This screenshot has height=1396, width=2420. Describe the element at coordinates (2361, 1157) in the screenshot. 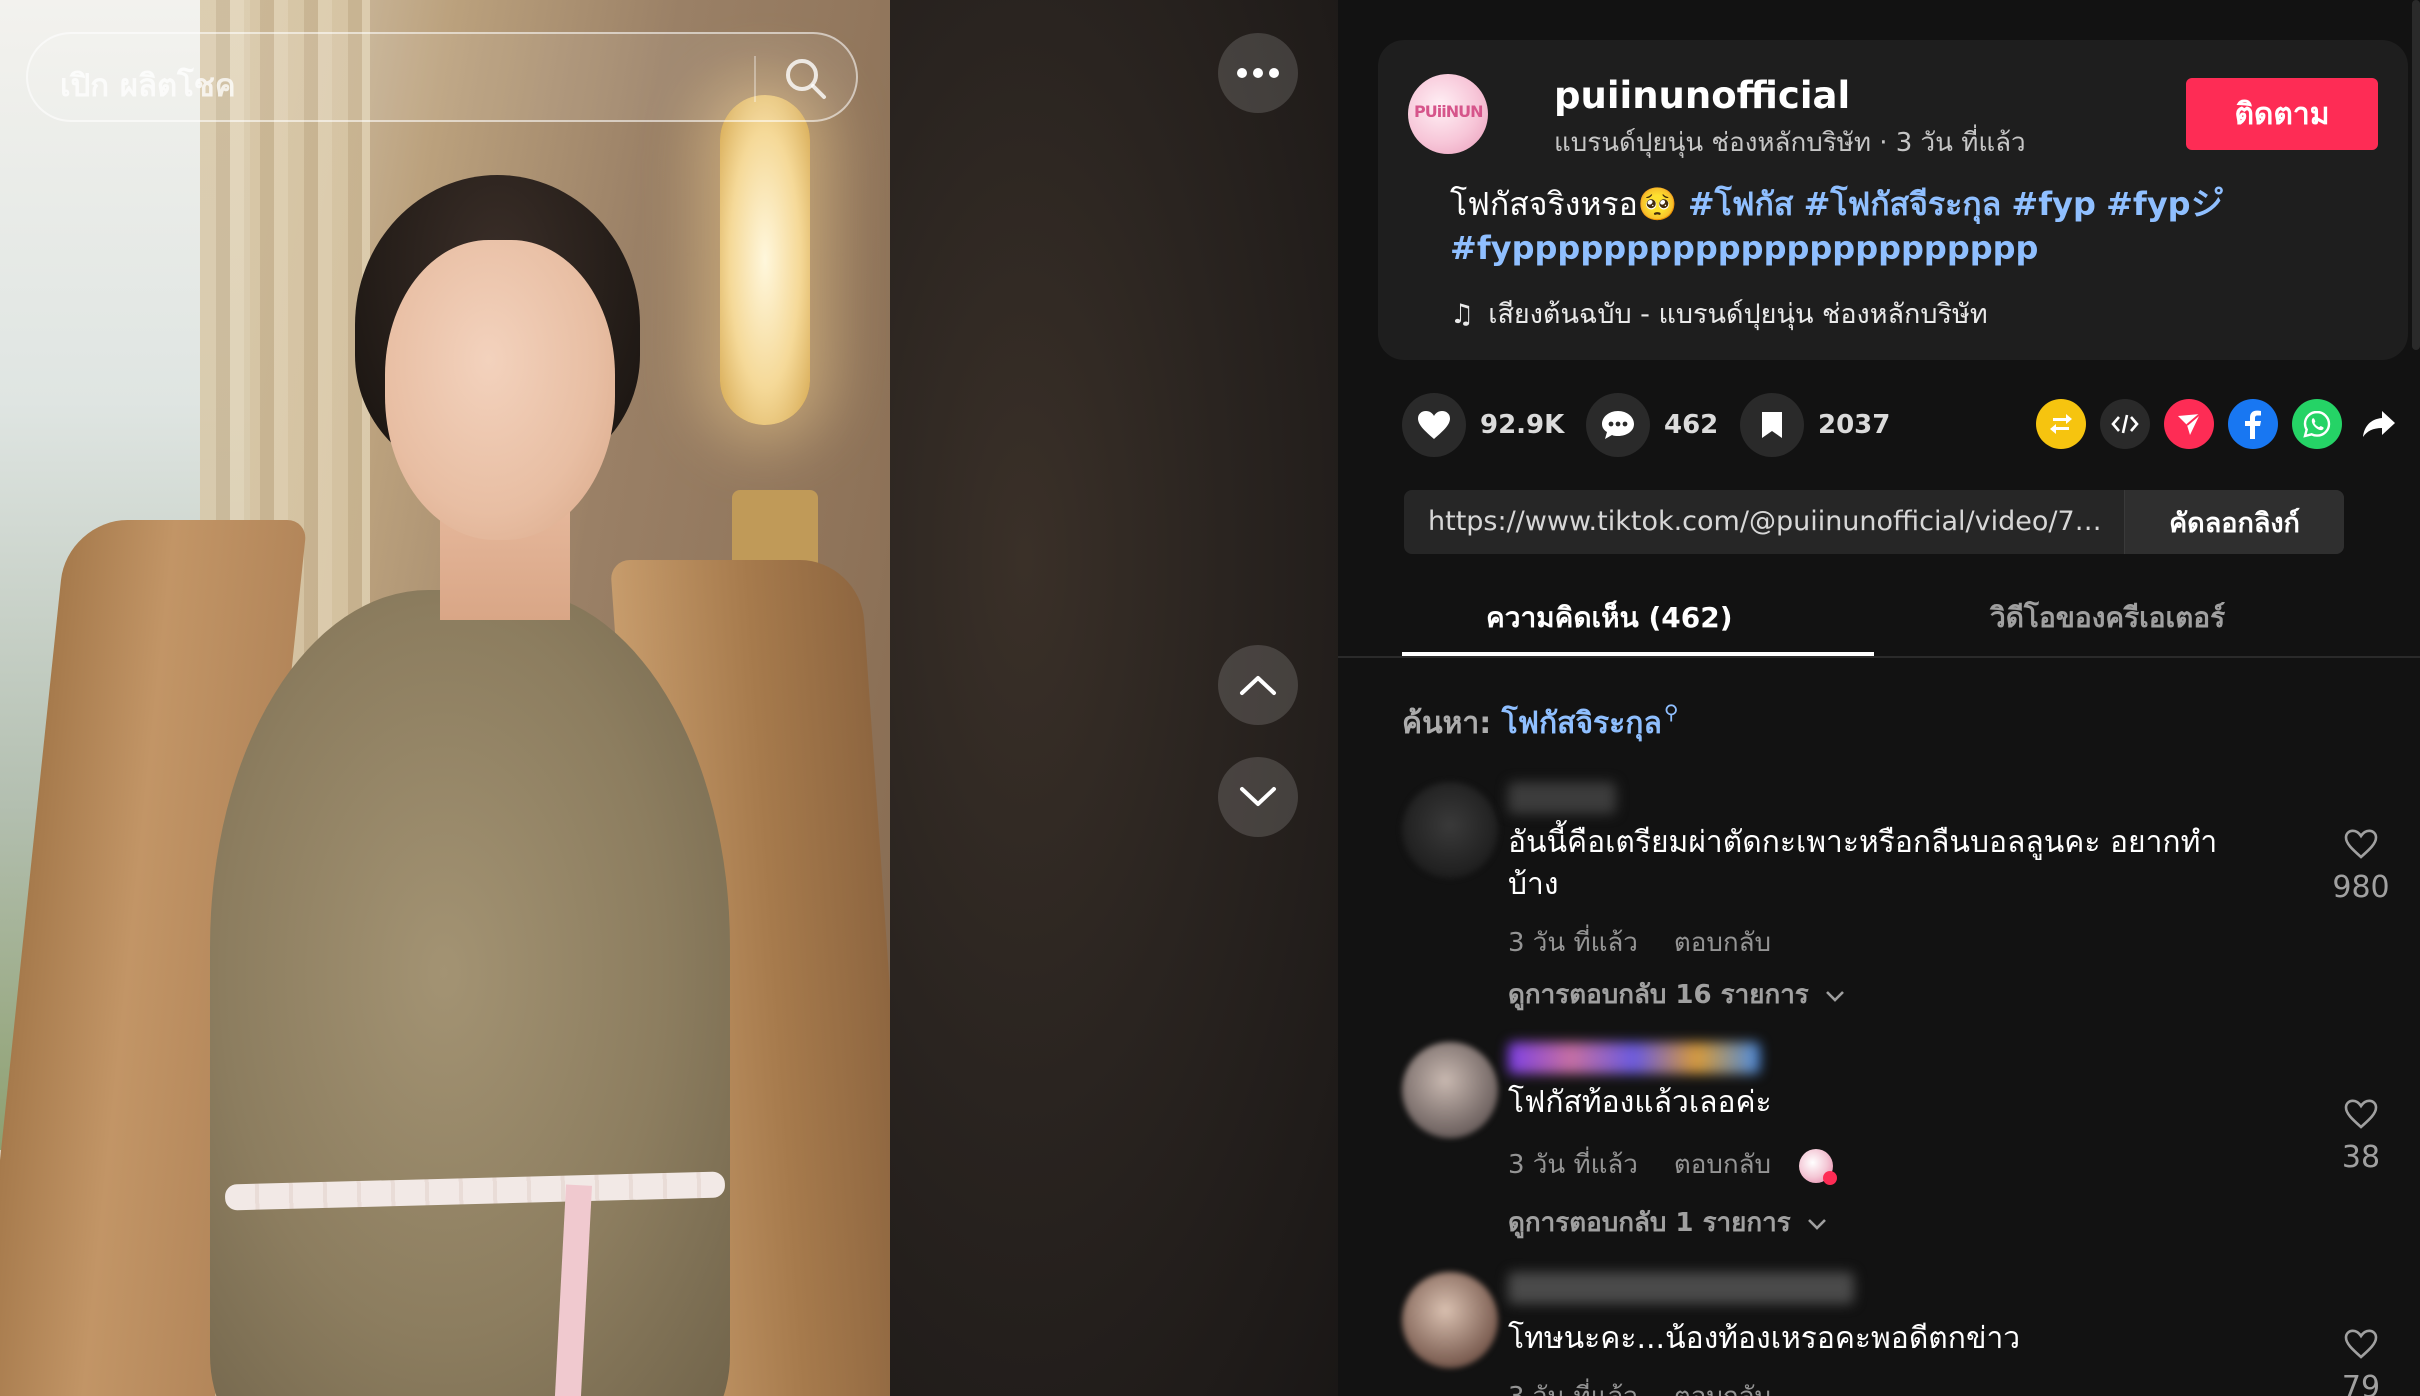

I see `comment-like-count: 38` at that location.